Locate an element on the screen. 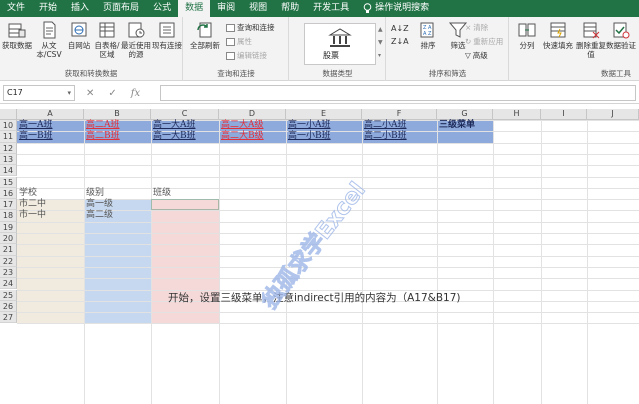 The height and width of the screenshot is (404, 639). row-header-11: 11 is located at coordinates (8, 137).